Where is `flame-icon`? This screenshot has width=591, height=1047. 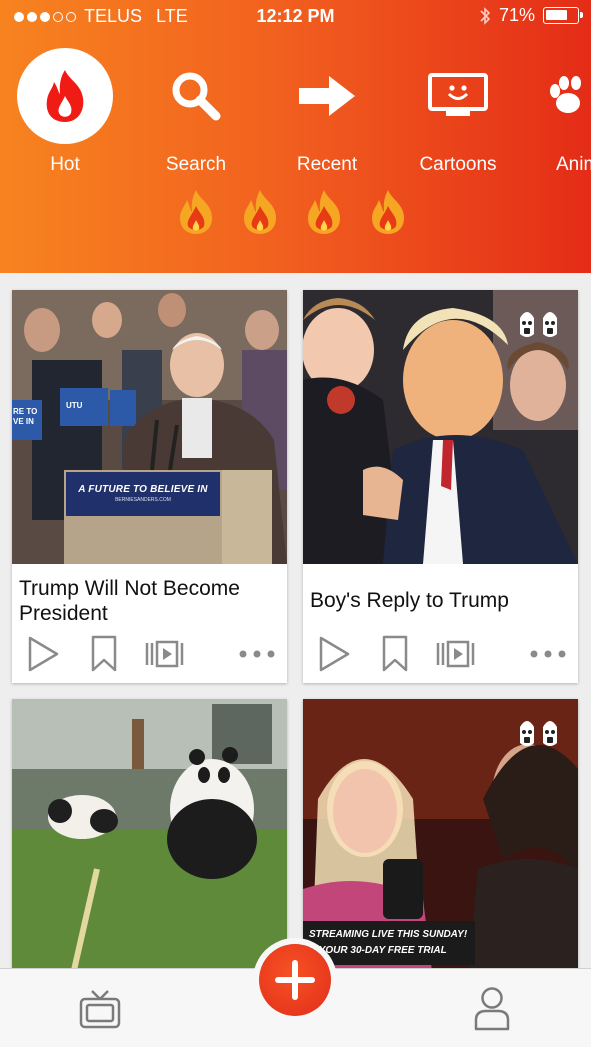
flame-icon is located at coordinates (65, 96).